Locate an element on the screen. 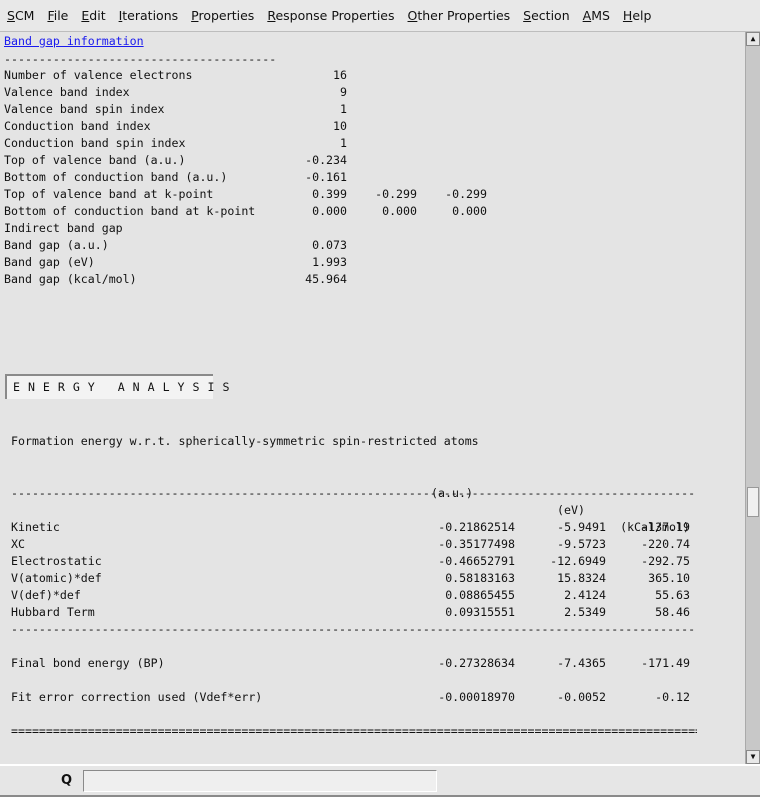 The height and width of the screenshot is (797, 760). row-value: 1.993 is located at coordinates (329, 262).